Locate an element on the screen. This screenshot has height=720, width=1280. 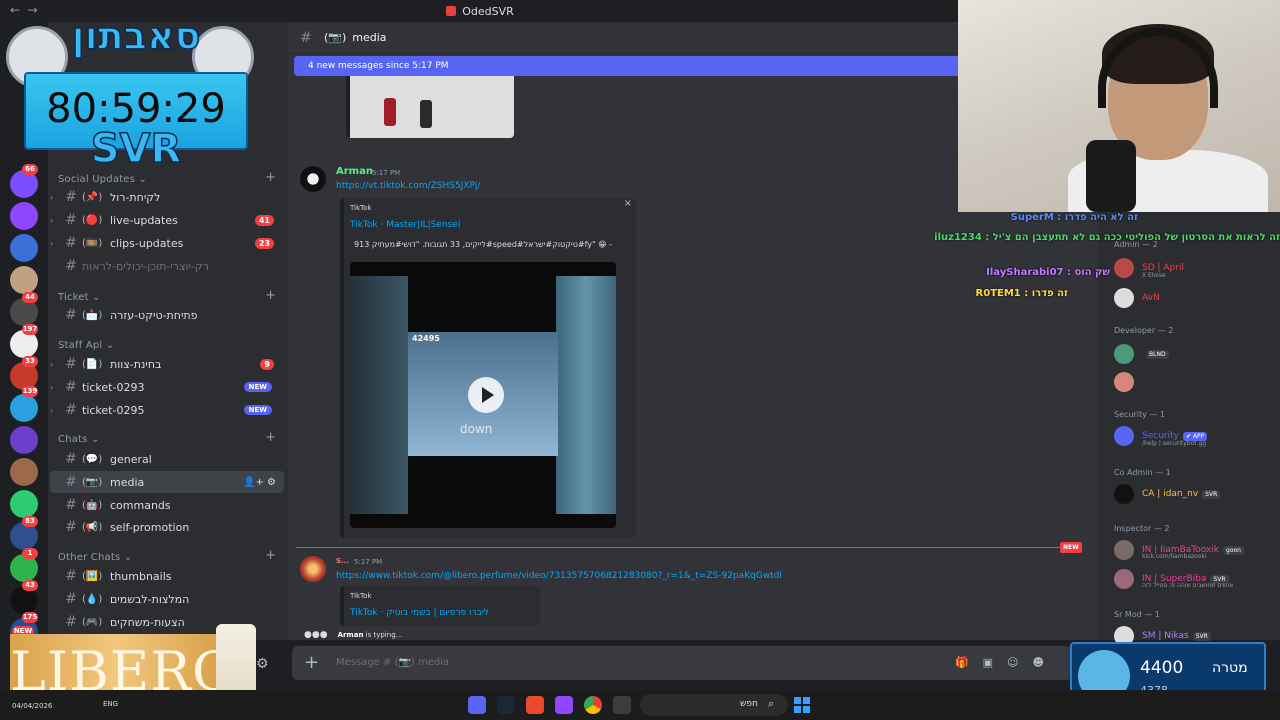
goal-label: מטרה is located at coordinates (1230, 668).